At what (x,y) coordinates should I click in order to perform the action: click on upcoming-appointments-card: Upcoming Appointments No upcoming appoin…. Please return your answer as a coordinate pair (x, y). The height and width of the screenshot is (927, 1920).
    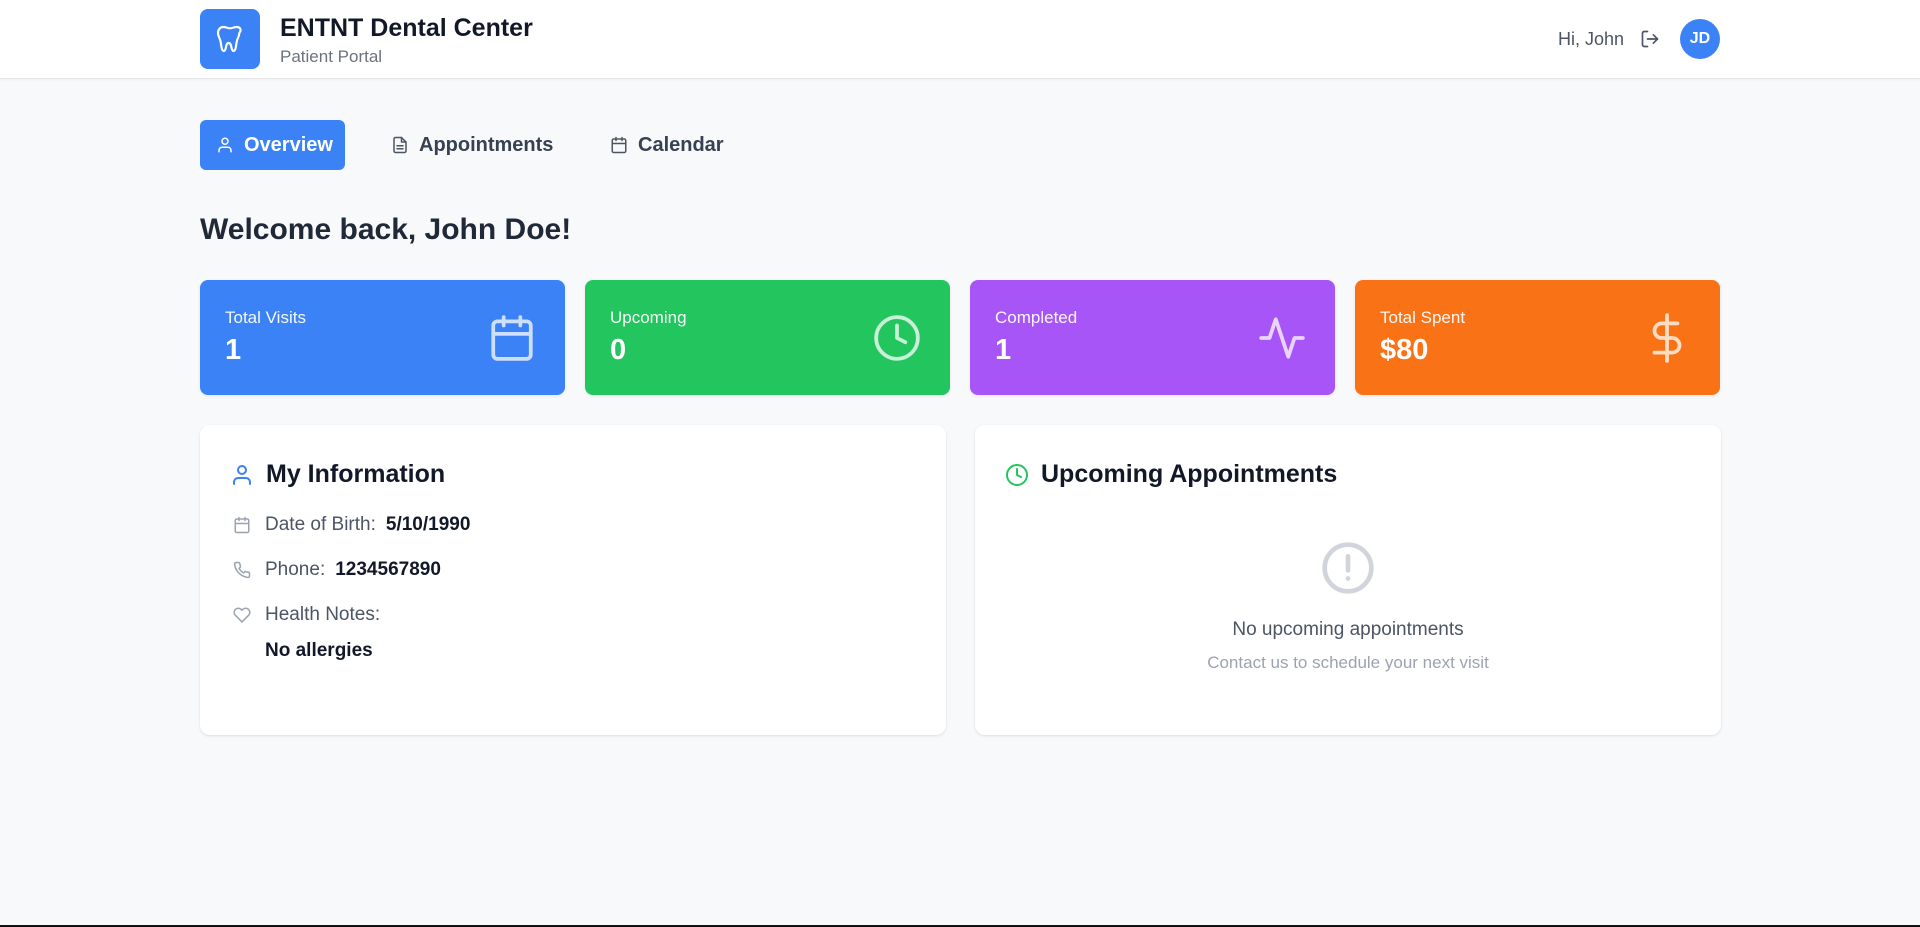
    Looking at the image, I should click on (1348, 580).